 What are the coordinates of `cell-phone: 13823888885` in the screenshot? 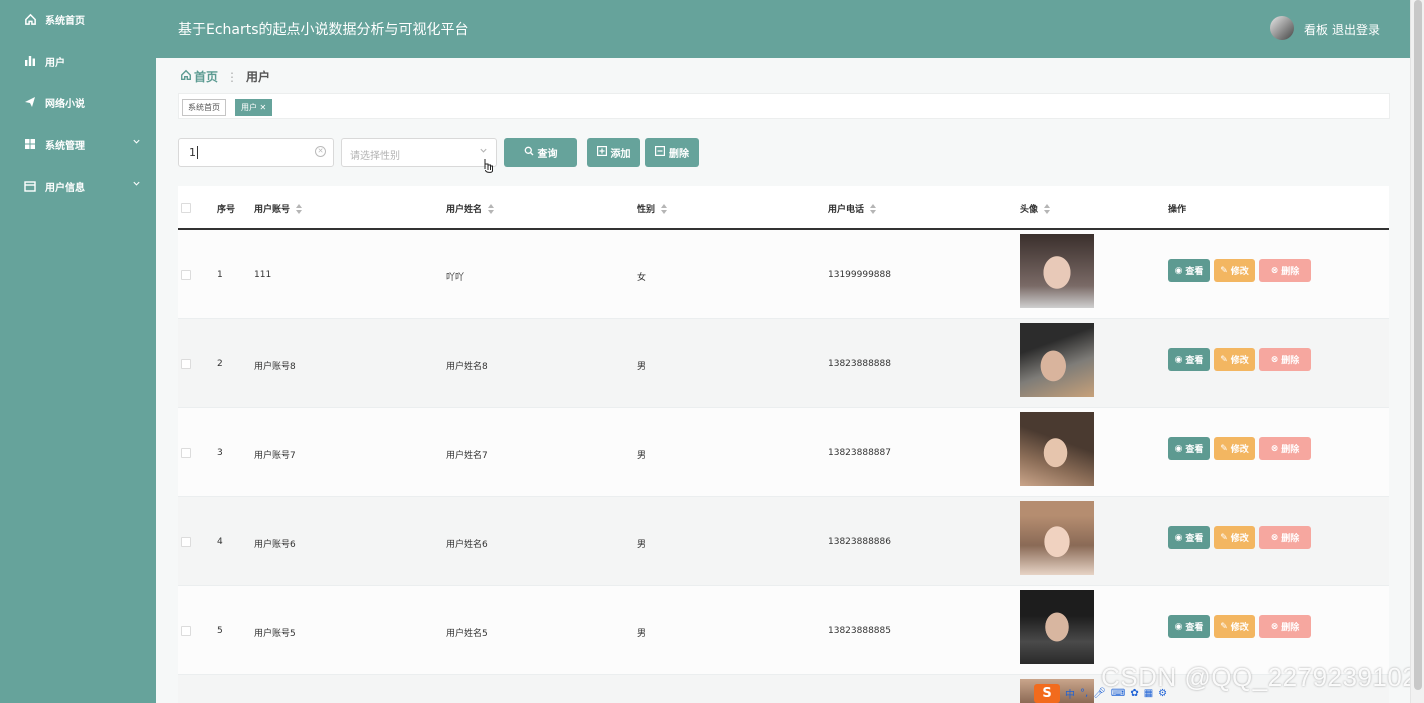 It's located at (859, 631).